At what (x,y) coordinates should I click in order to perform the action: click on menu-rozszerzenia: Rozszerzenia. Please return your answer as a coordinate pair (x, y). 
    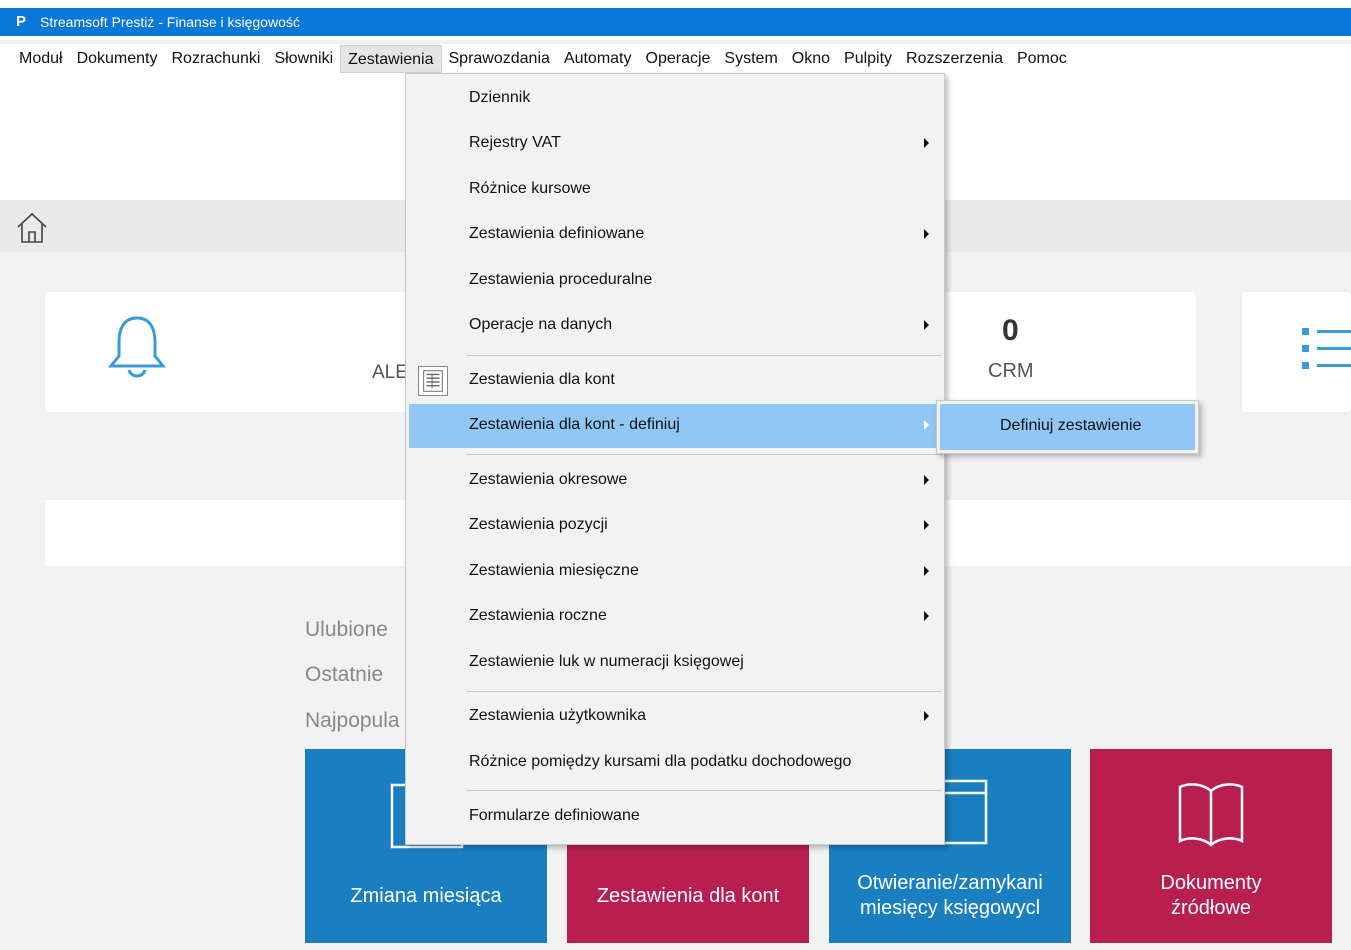
    Looking at the image, I should click on (954, 59).